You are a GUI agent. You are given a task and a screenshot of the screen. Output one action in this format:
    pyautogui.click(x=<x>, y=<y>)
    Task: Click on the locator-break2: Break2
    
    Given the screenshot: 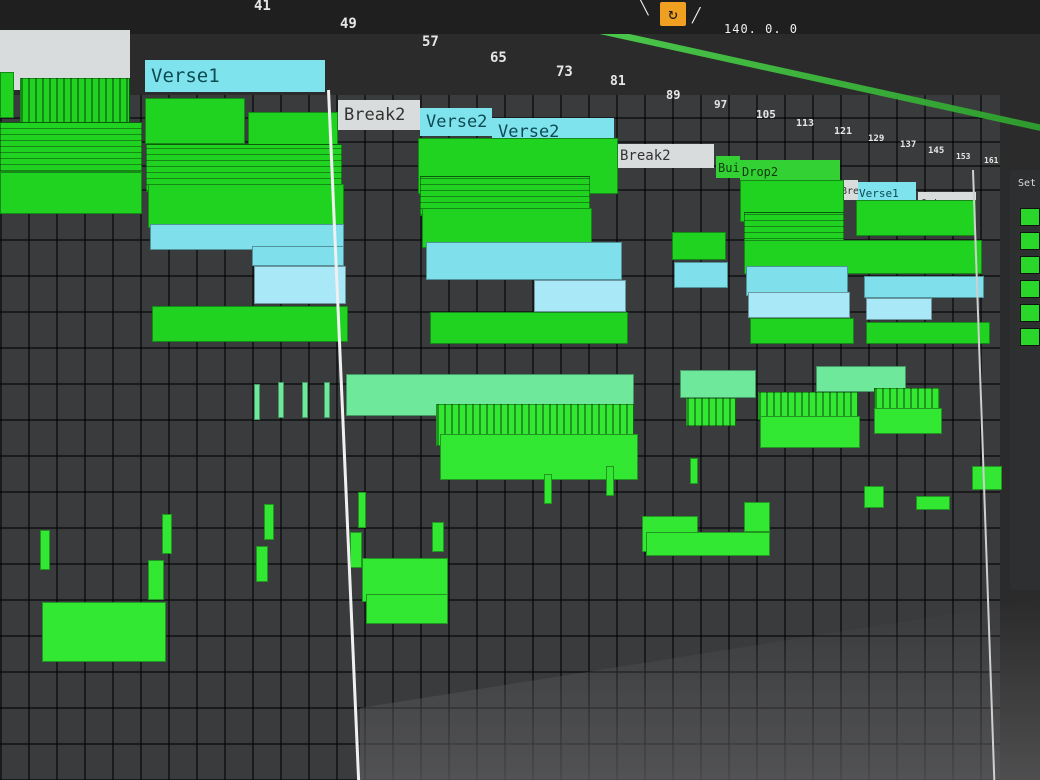 What is the action you would take?
    pyautogui.click(x=379, y=115)
    